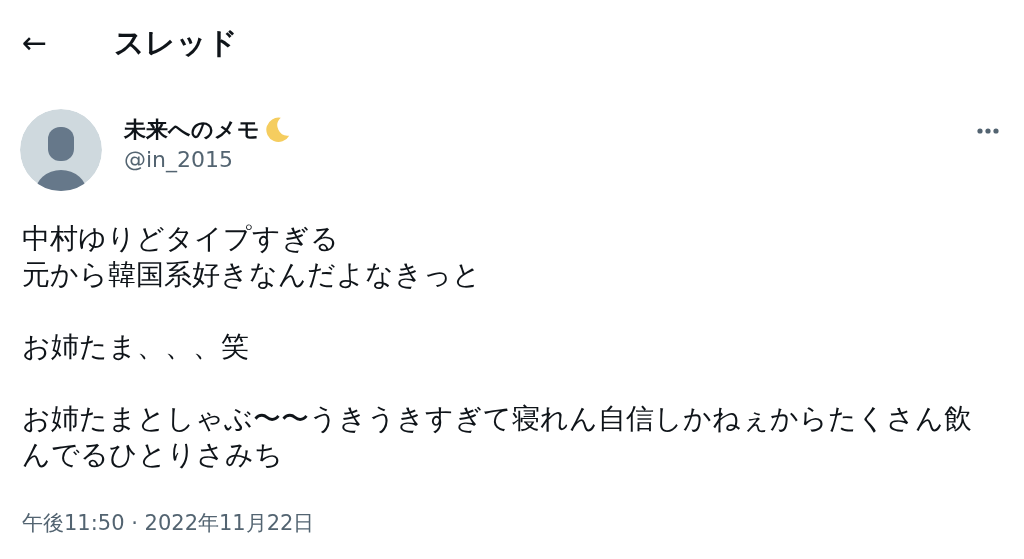 The width and height of the screenshot is (1024, 559). Describe the element at coordinates (168, 523) in the screenshot. I see `tweet-timestamp: 午後11:50 · 2022年11月22日` at that location.